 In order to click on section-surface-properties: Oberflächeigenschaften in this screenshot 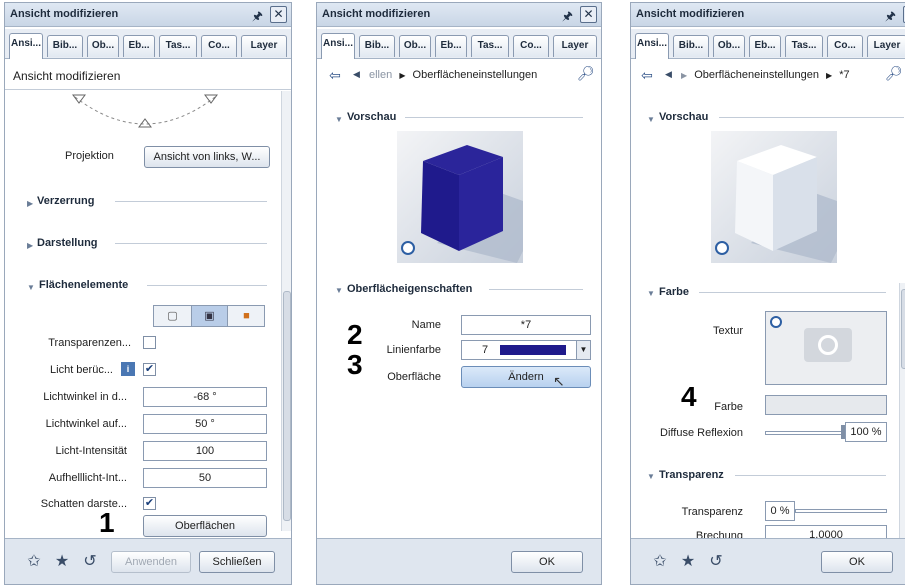, I will do `click(409, 289)`.